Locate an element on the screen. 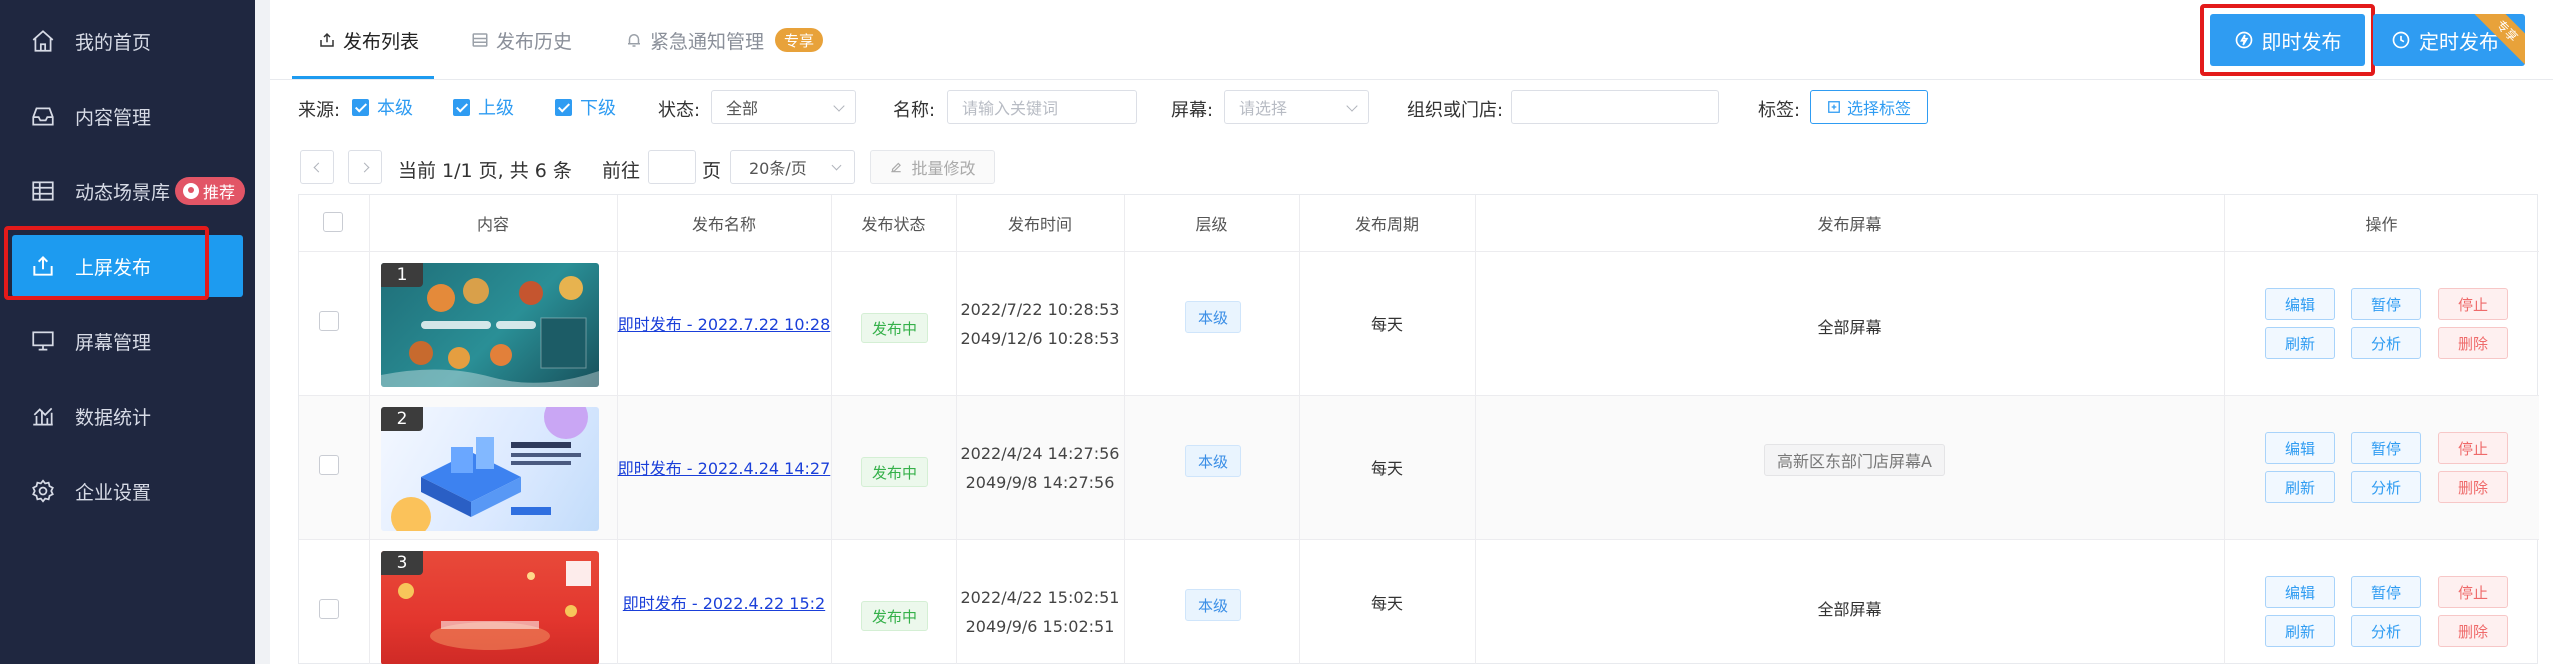 The image size is (2553, 664). publish-name-link: 即时发布 - 2022.4.22 15:2 is located at coordinates (724, 602).